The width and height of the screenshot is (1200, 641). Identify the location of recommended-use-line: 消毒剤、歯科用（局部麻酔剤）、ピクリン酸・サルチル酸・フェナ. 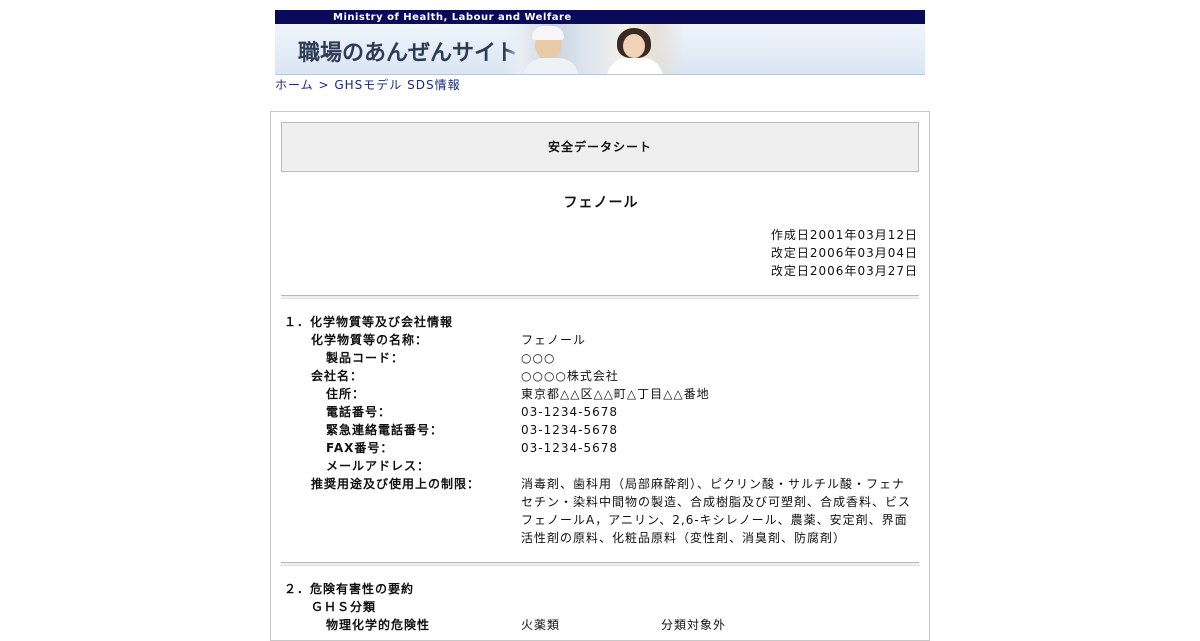
(713, 484).